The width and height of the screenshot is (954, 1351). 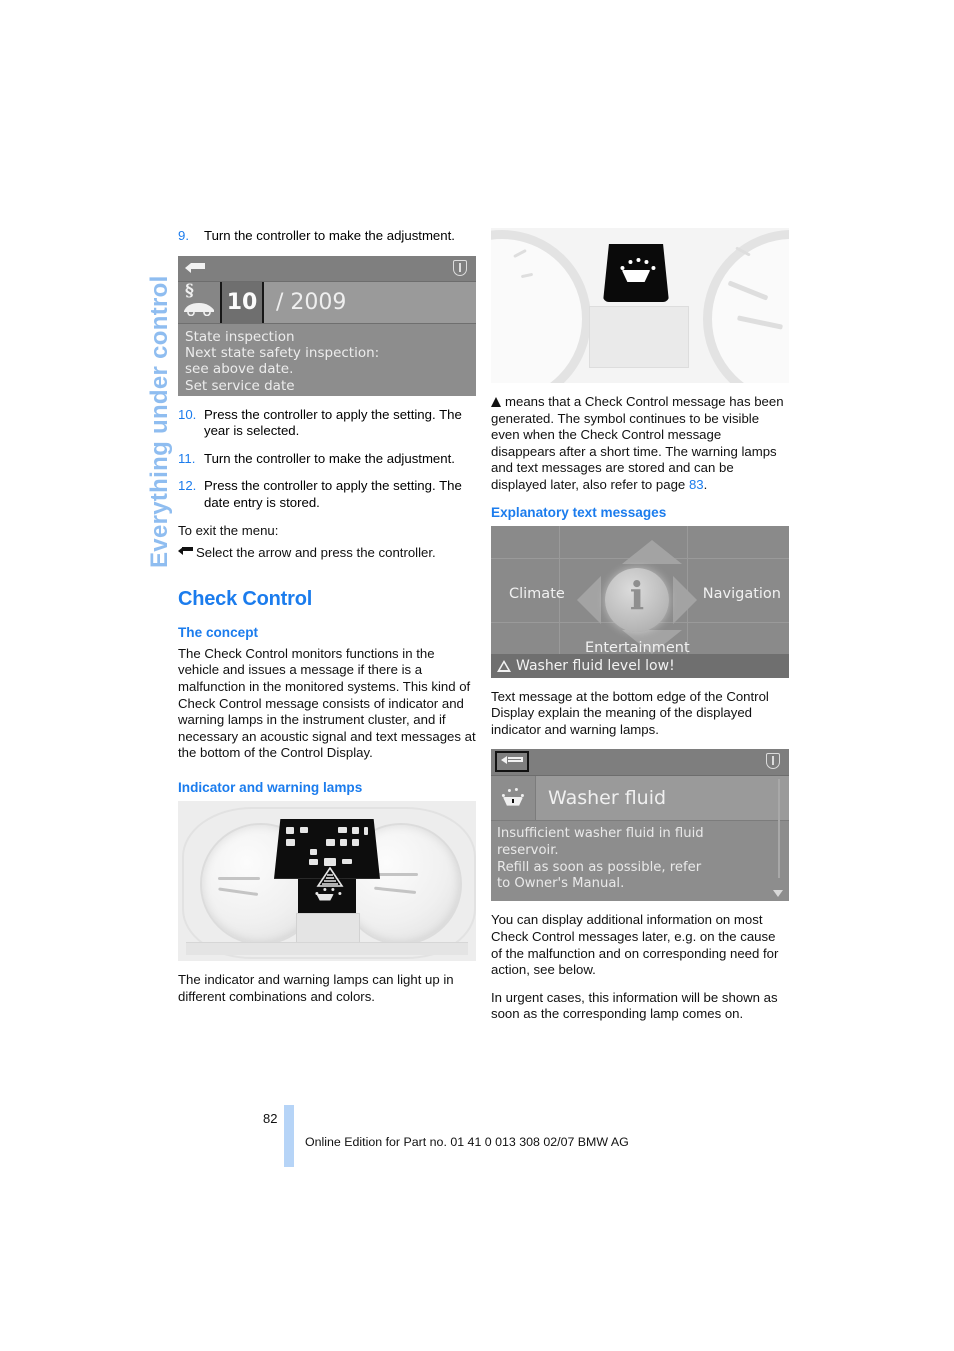 I want to click on chevron-right-icon, so click(x=685, y=599).